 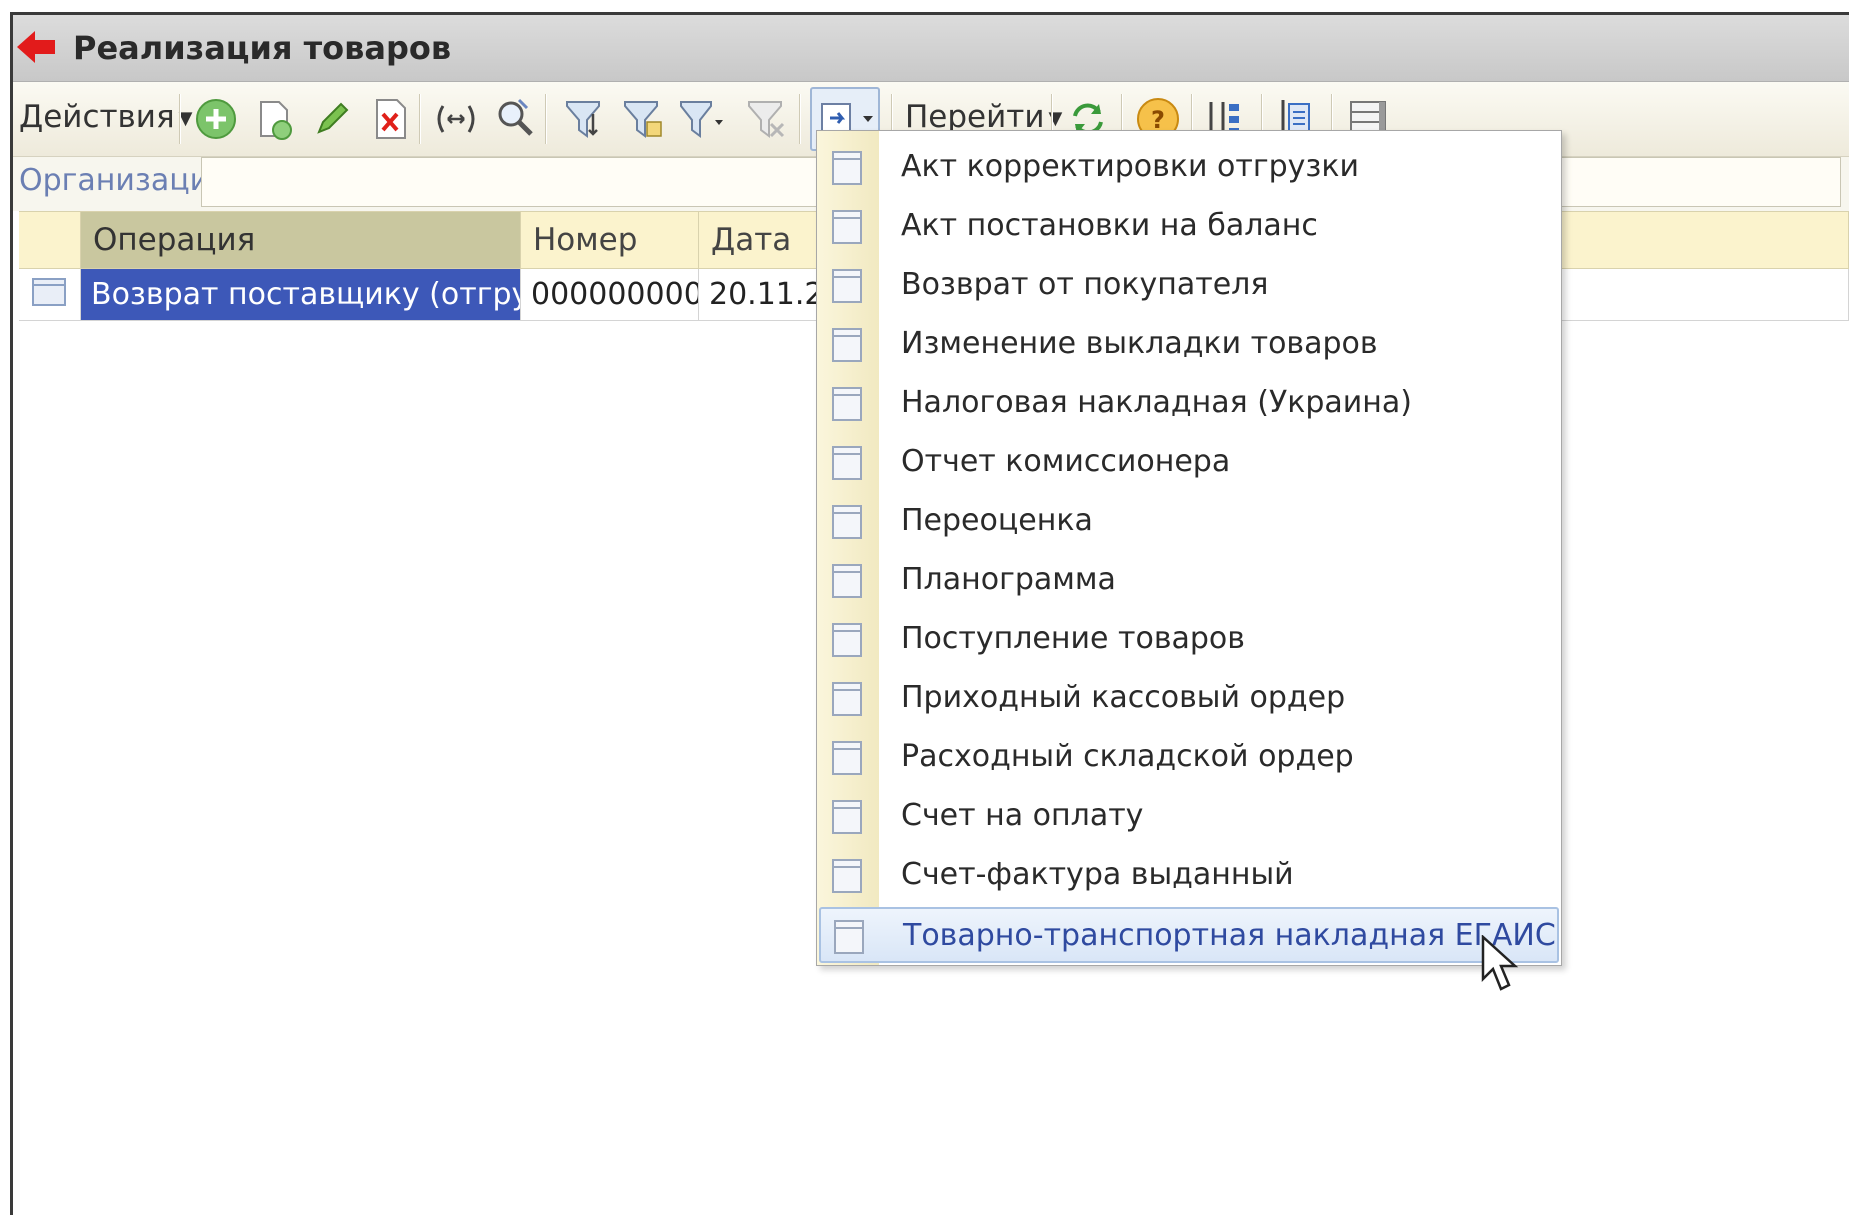 I want to click on title-bar: Реализация товаров, so click(x=931, y=48).